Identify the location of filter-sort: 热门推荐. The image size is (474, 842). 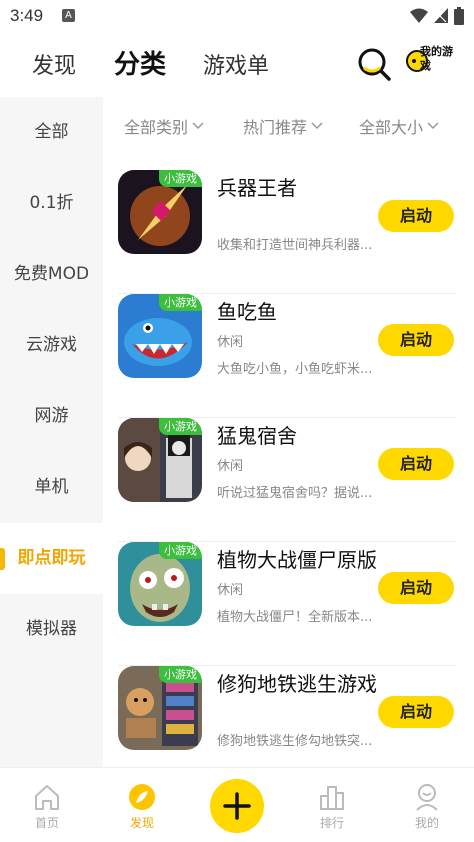
(283, 126).